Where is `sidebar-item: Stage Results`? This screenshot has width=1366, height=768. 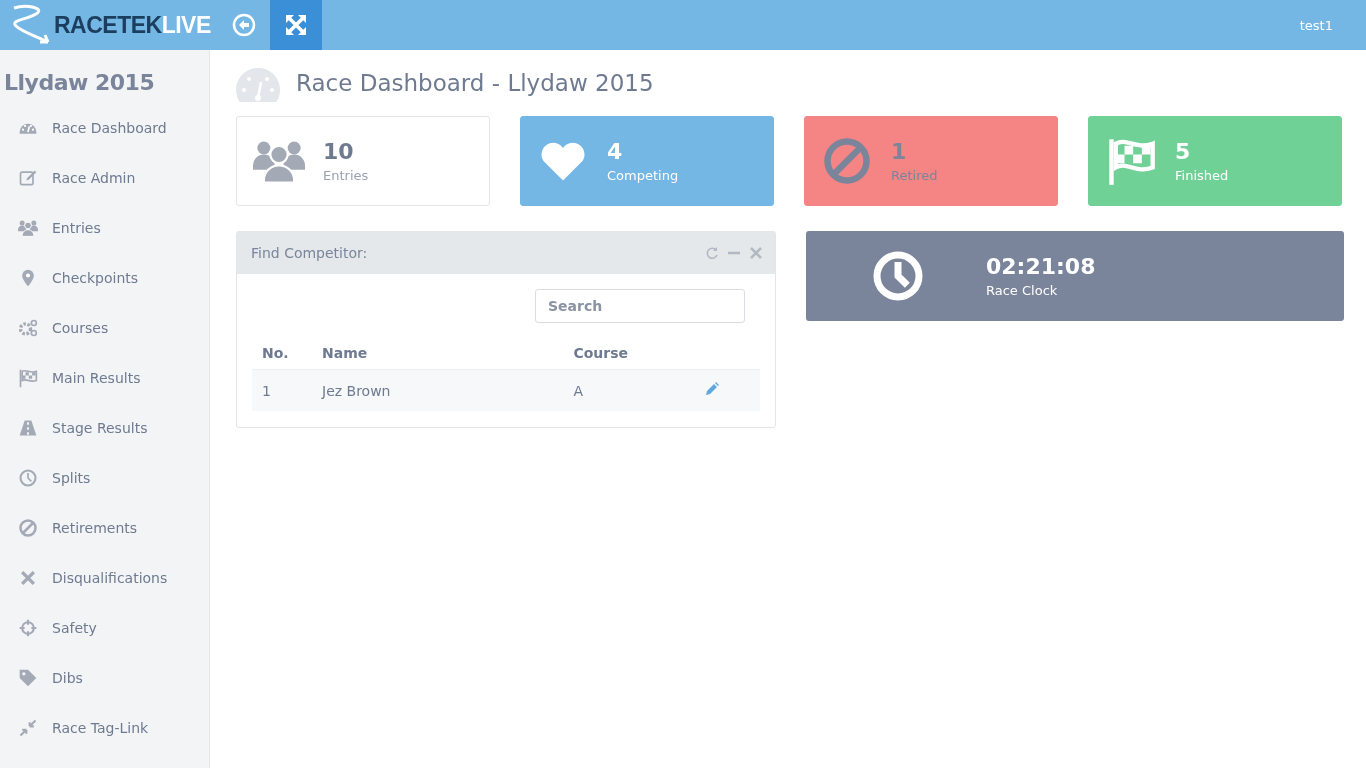 sidebar-item: Stage Results is located at coordinates (106, 428).